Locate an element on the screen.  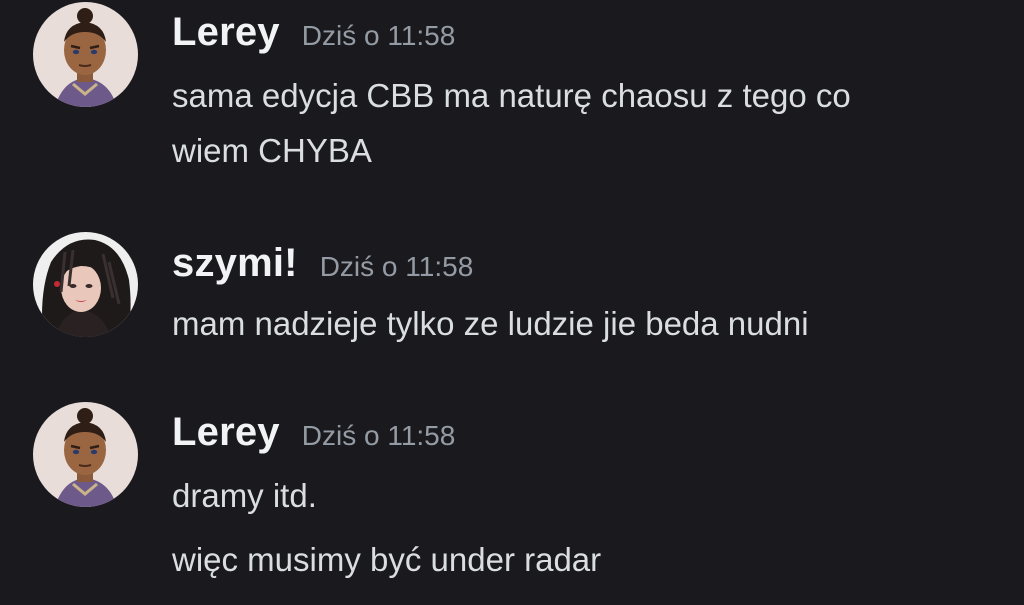
message-text: dramy itd. is located at coordinates (244, 495).